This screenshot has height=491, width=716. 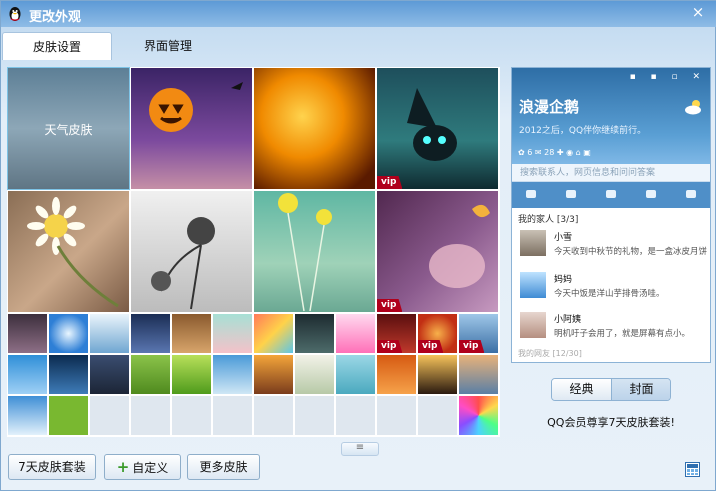 What do you see at coordinates (478, 333) in the screenshot?
I see `skin-tile-vip-portrait: vip` at bounding box center [478, 333].